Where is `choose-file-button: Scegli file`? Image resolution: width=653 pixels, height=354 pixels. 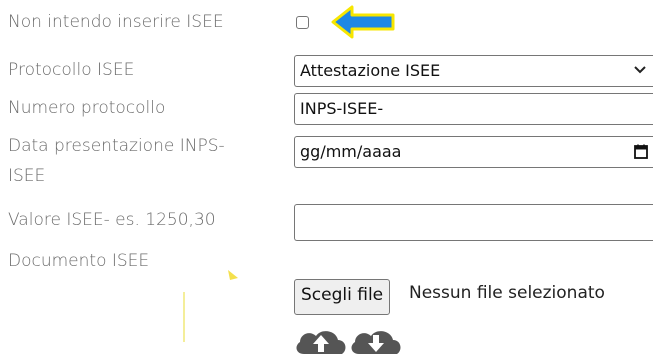 choose-file-button: Scegli file is located at coordinates (342, 297).